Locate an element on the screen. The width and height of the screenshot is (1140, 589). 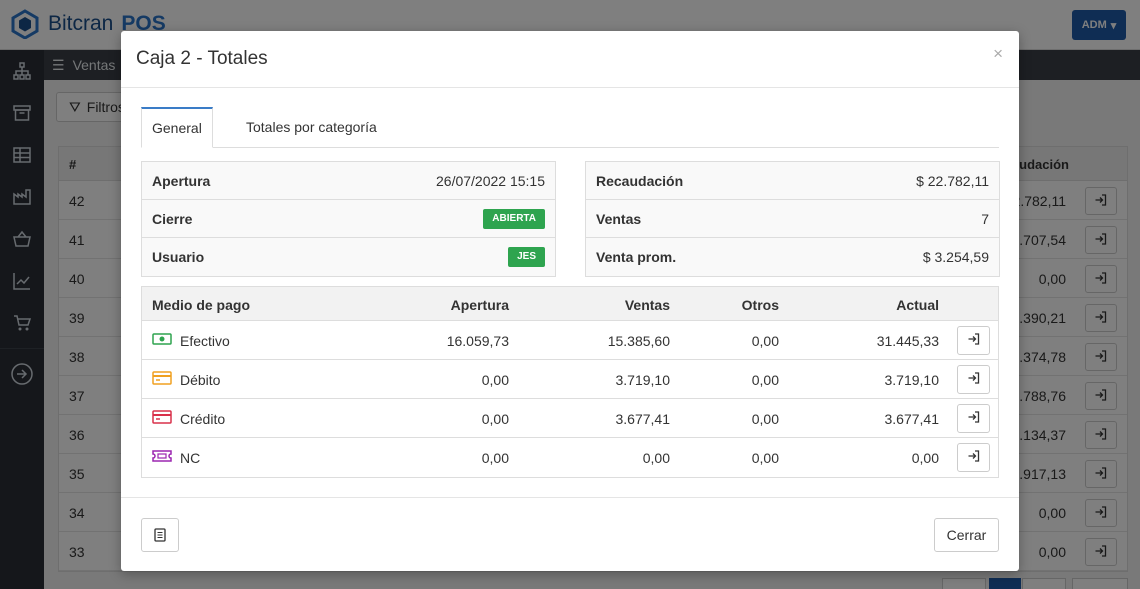
info-row-venta-prom: Venta prom. $ 3.254,59 is located at coordinates (792, 257).